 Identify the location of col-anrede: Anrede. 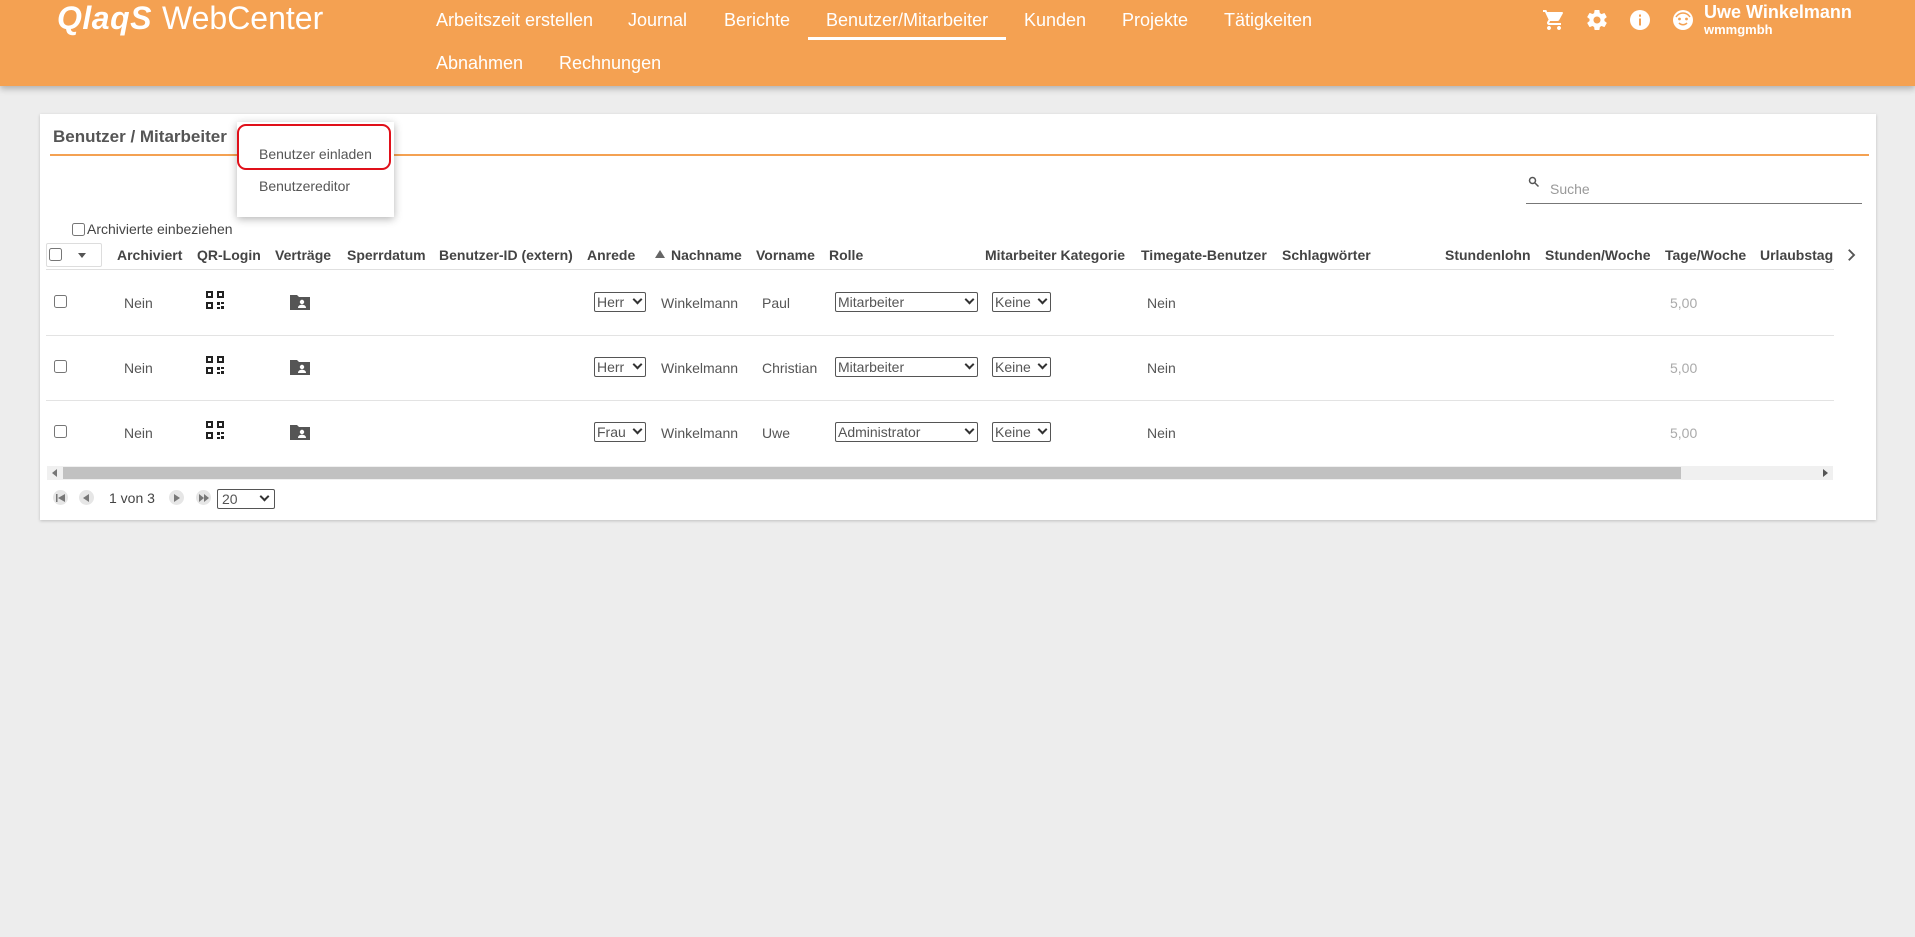
(611, 257).